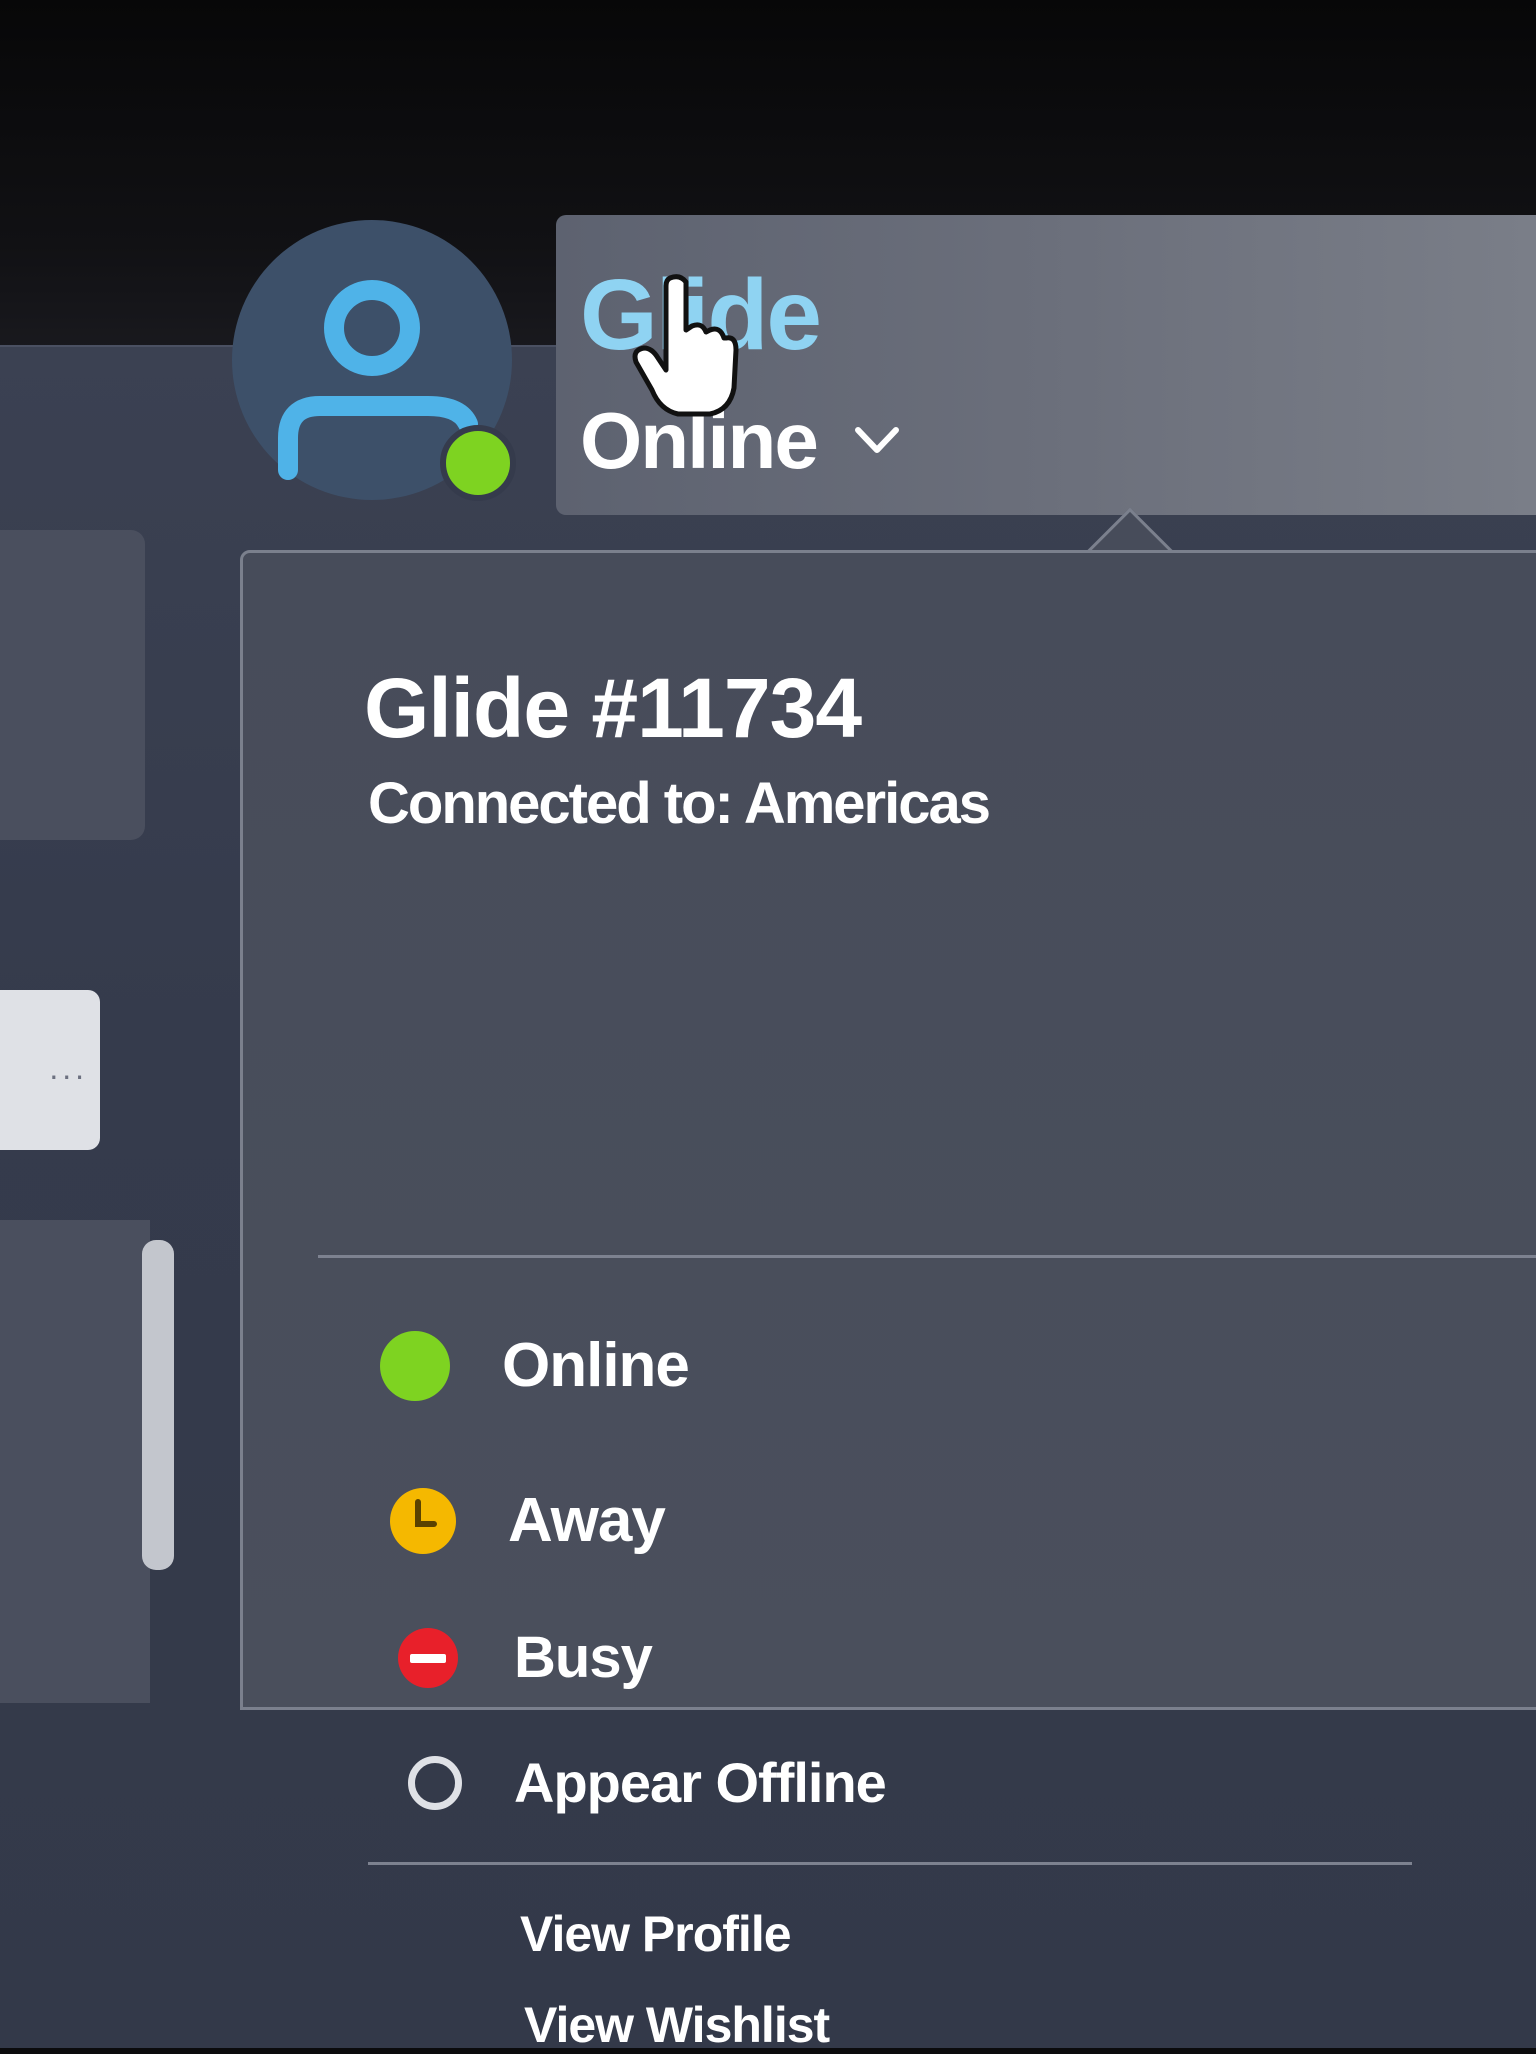 This screenshot has width=1536, height=2054. I want to click on status-option-online: Online, so click(535, 1365).